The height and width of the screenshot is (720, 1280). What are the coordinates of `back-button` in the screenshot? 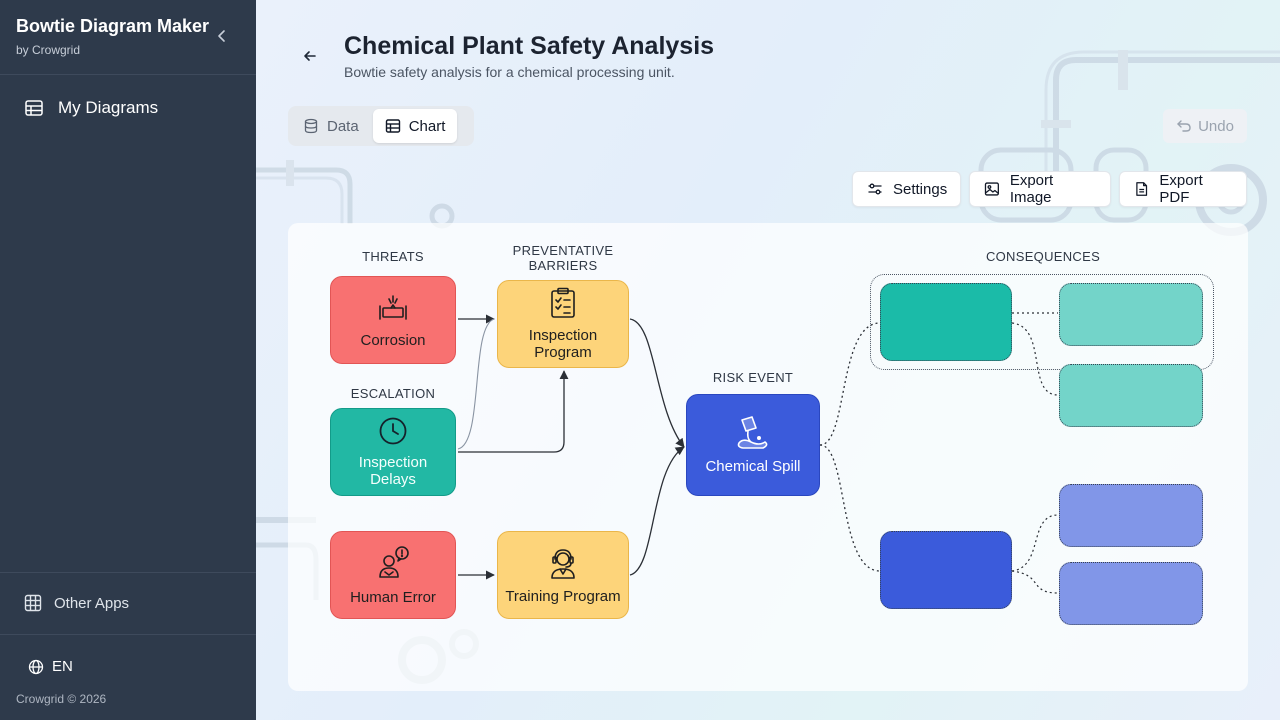 It's located at (310, 56).